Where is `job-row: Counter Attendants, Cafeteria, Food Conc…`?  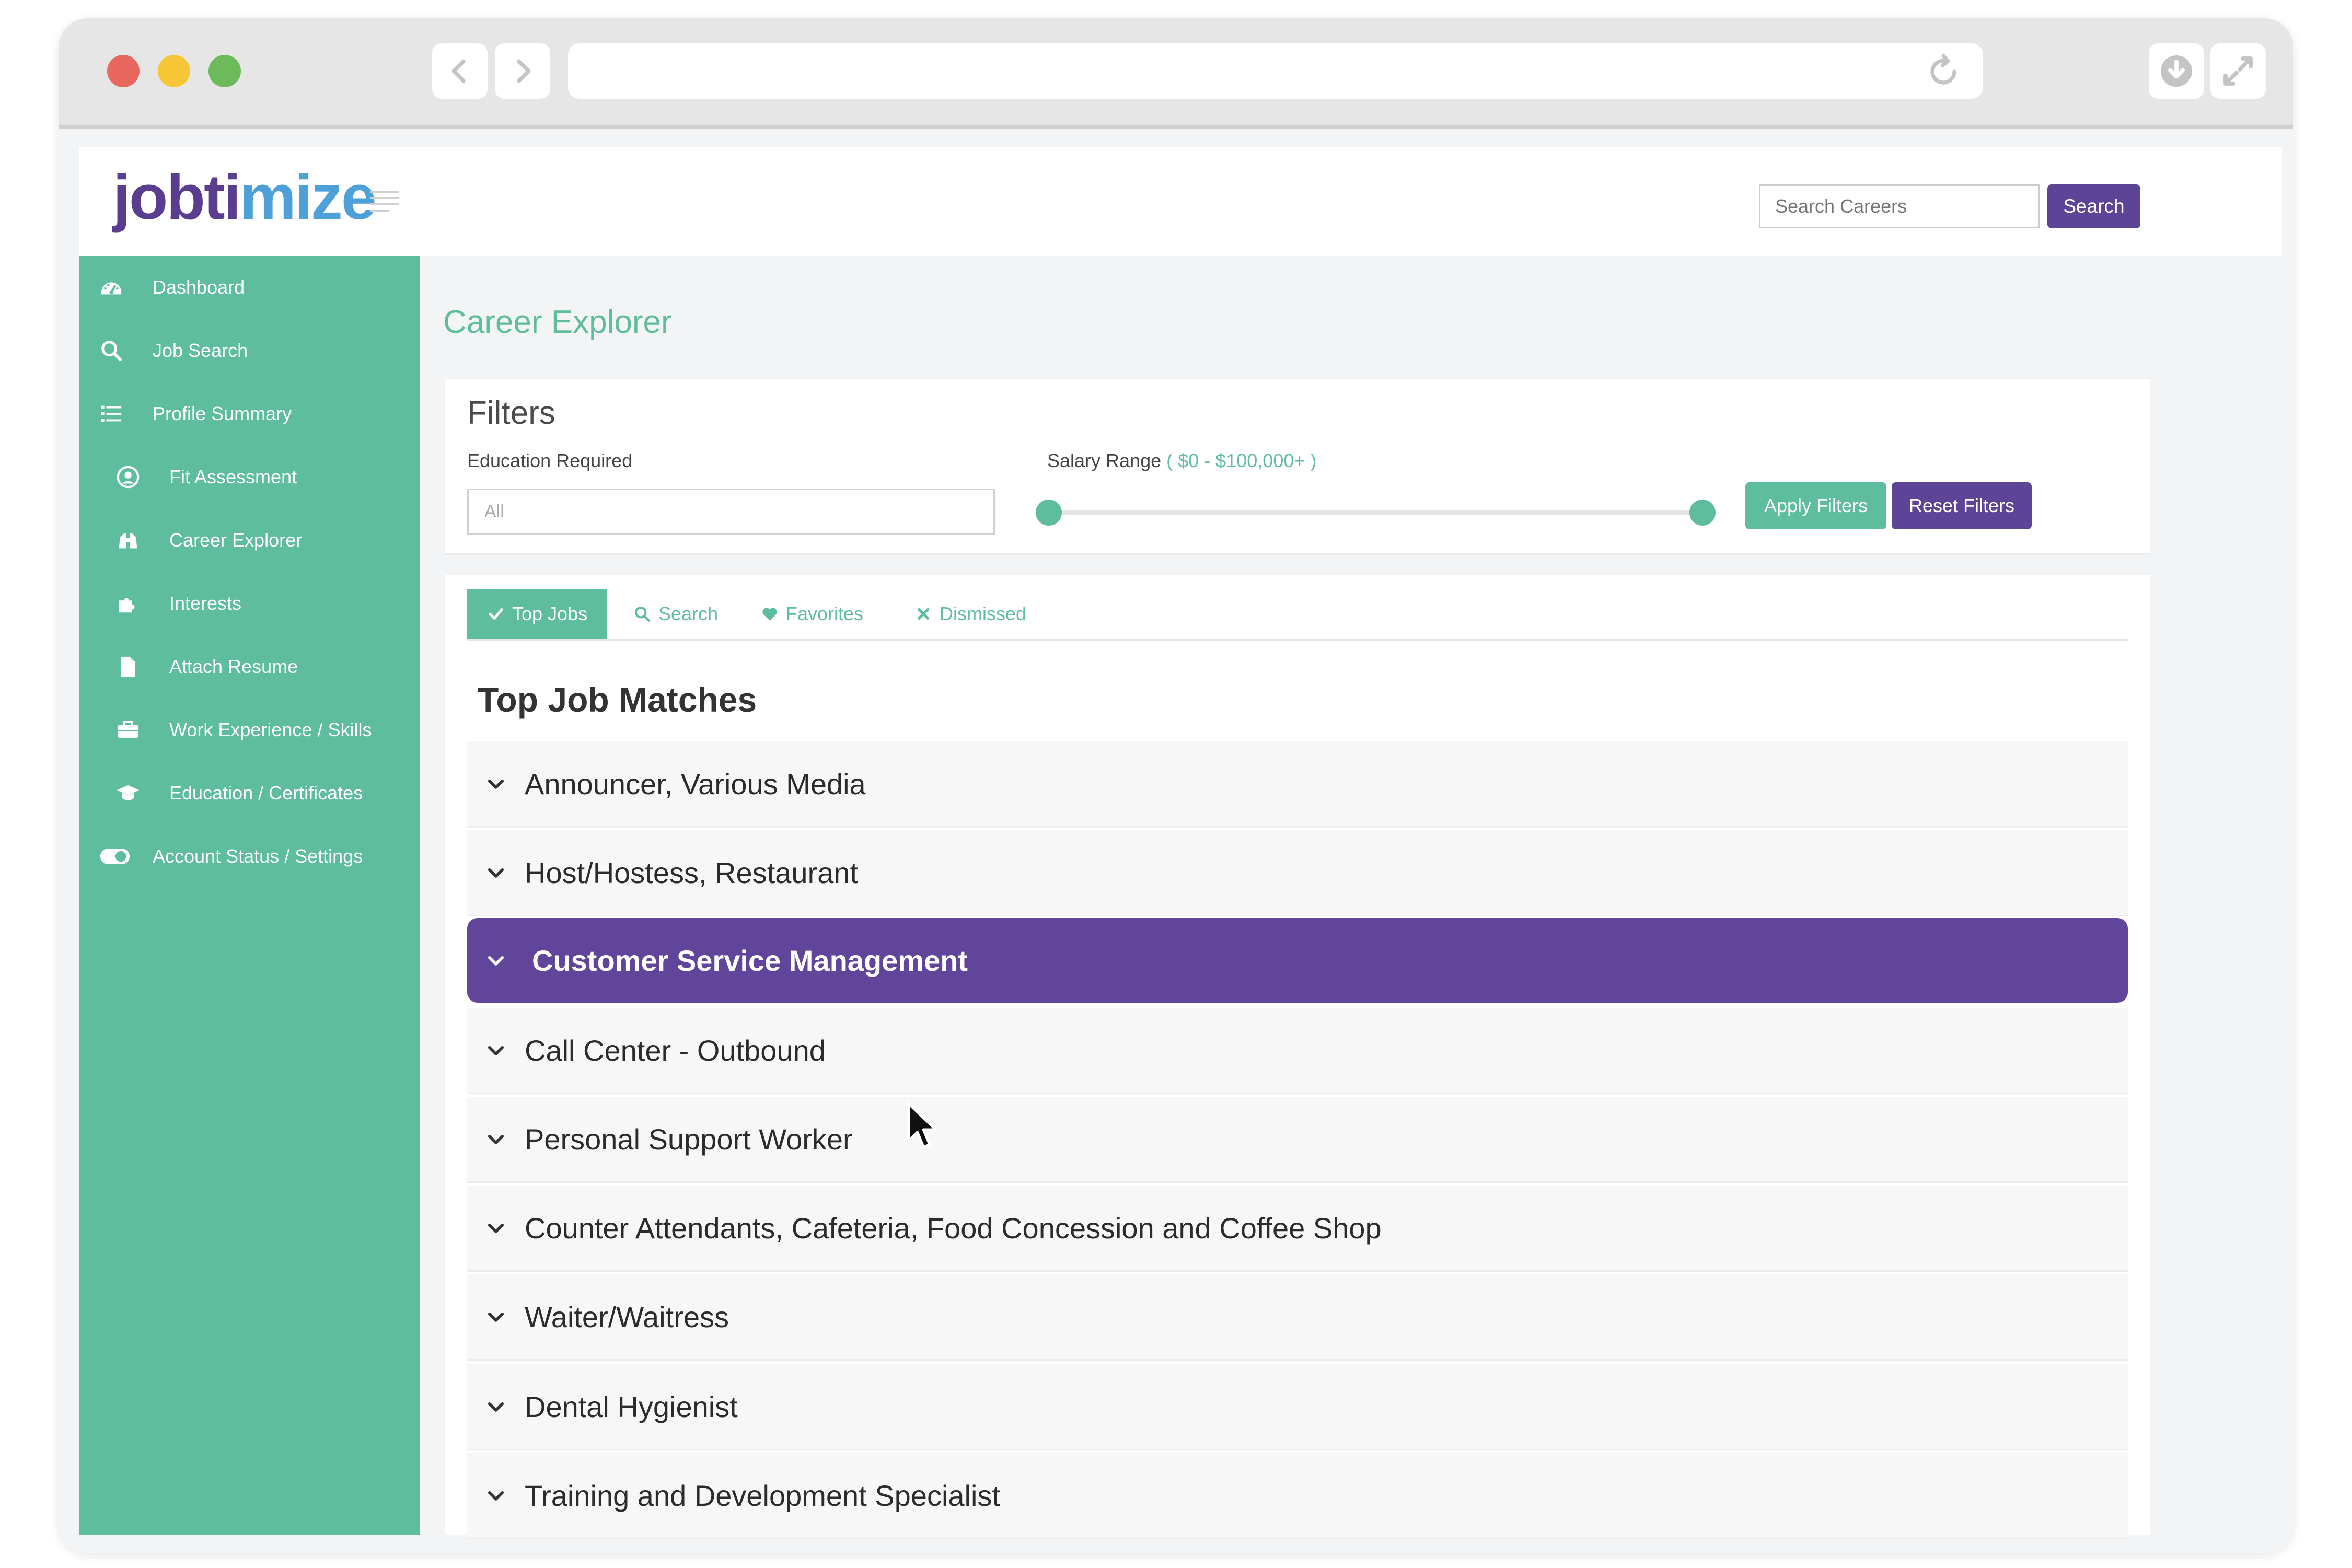 job-row: Counter Attendants, Cafeteria, Food Conc… is located at coordinates (1298, 1229).